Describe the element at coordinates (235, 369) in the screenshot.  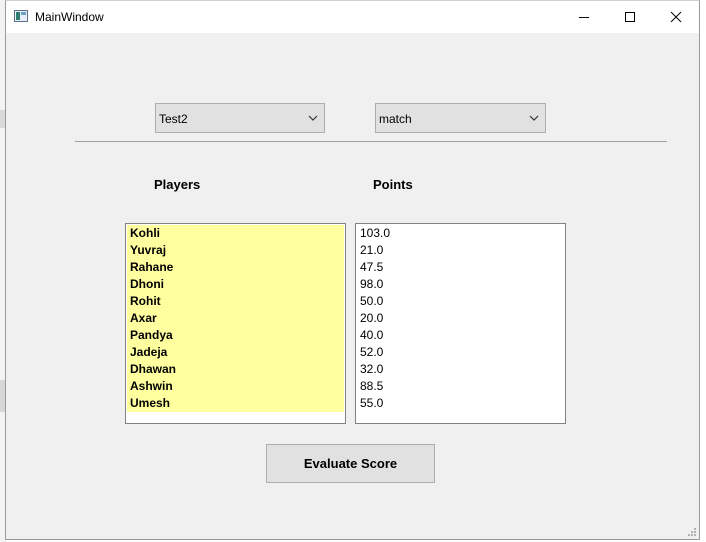
I see `player-list-item: Dhawan` at that location.